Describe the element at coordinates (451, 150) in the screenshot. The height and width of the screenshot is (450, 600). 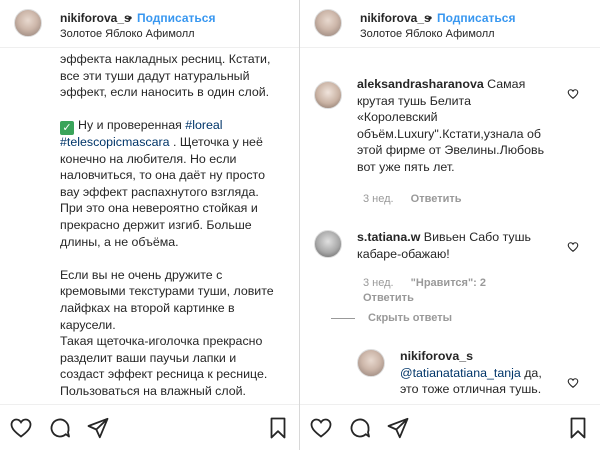
I see `comment-text: этой фирме от Эвелины.Любовь` at that location.